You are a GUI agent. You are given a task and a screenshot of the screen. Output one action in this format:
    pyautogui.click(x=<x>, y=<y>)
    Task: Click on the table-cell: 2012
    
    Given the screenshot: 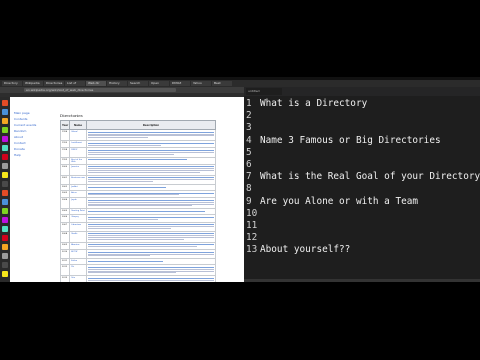 What is the action you would take?
    pyautogui.click(x=65, y=270)
    